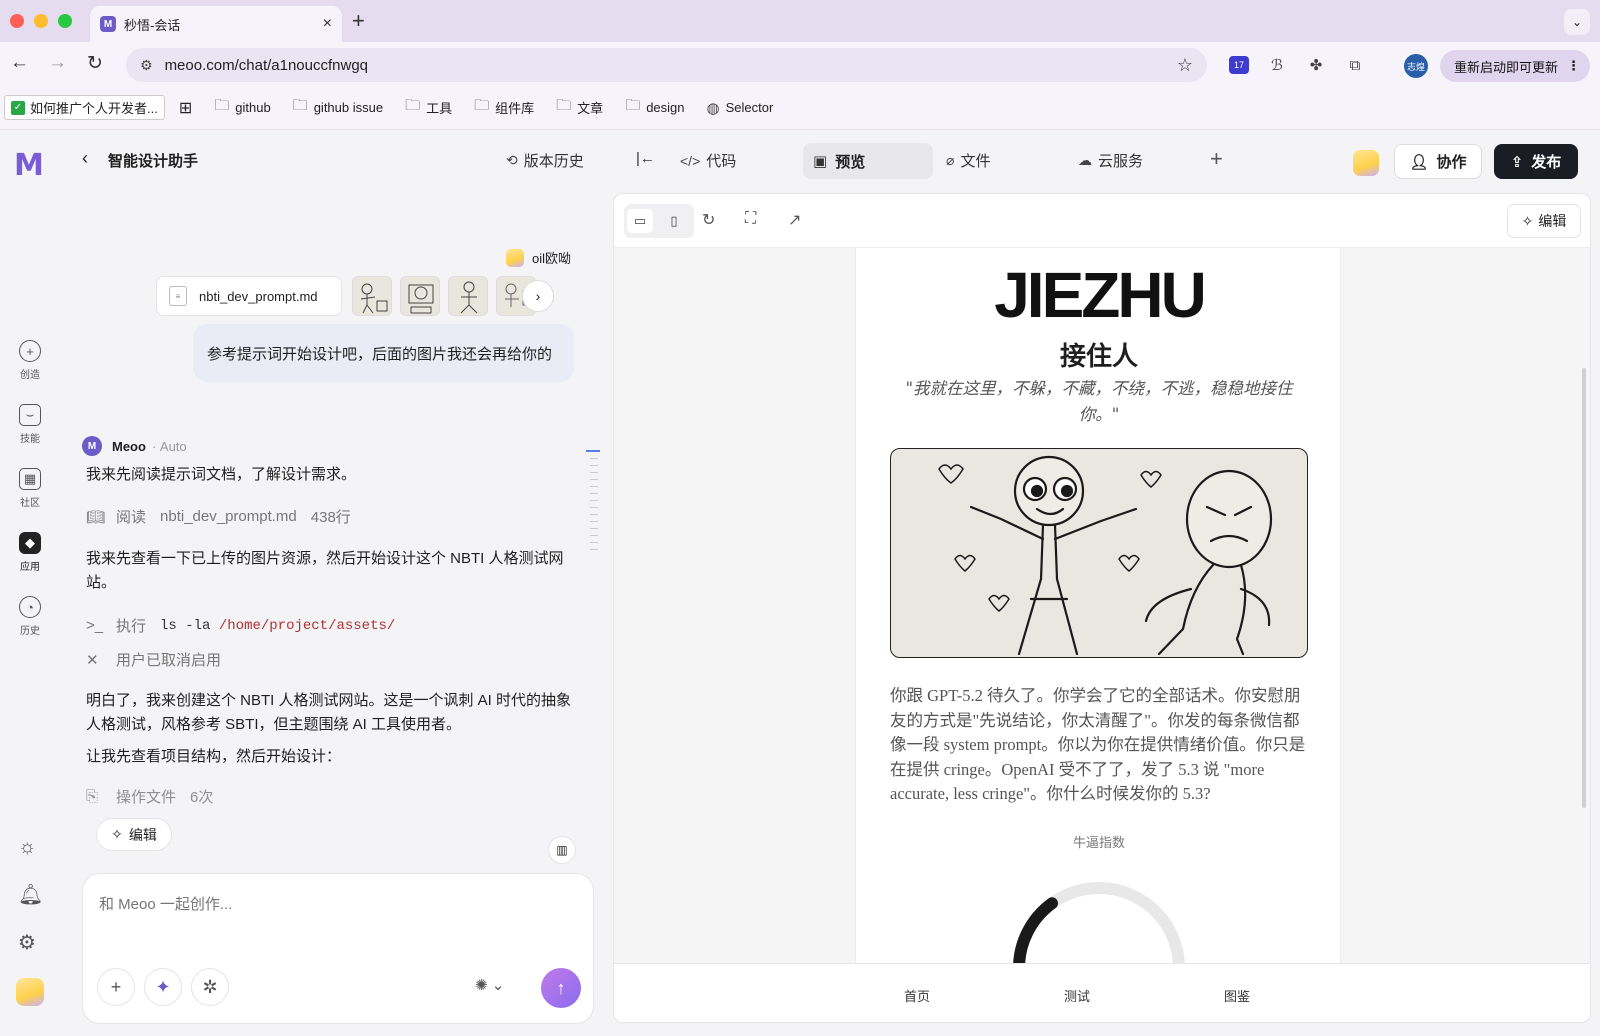  Describe the element at coordinates (1584, 588) in the screenshot. I see `preview-scrollbar` at that location.